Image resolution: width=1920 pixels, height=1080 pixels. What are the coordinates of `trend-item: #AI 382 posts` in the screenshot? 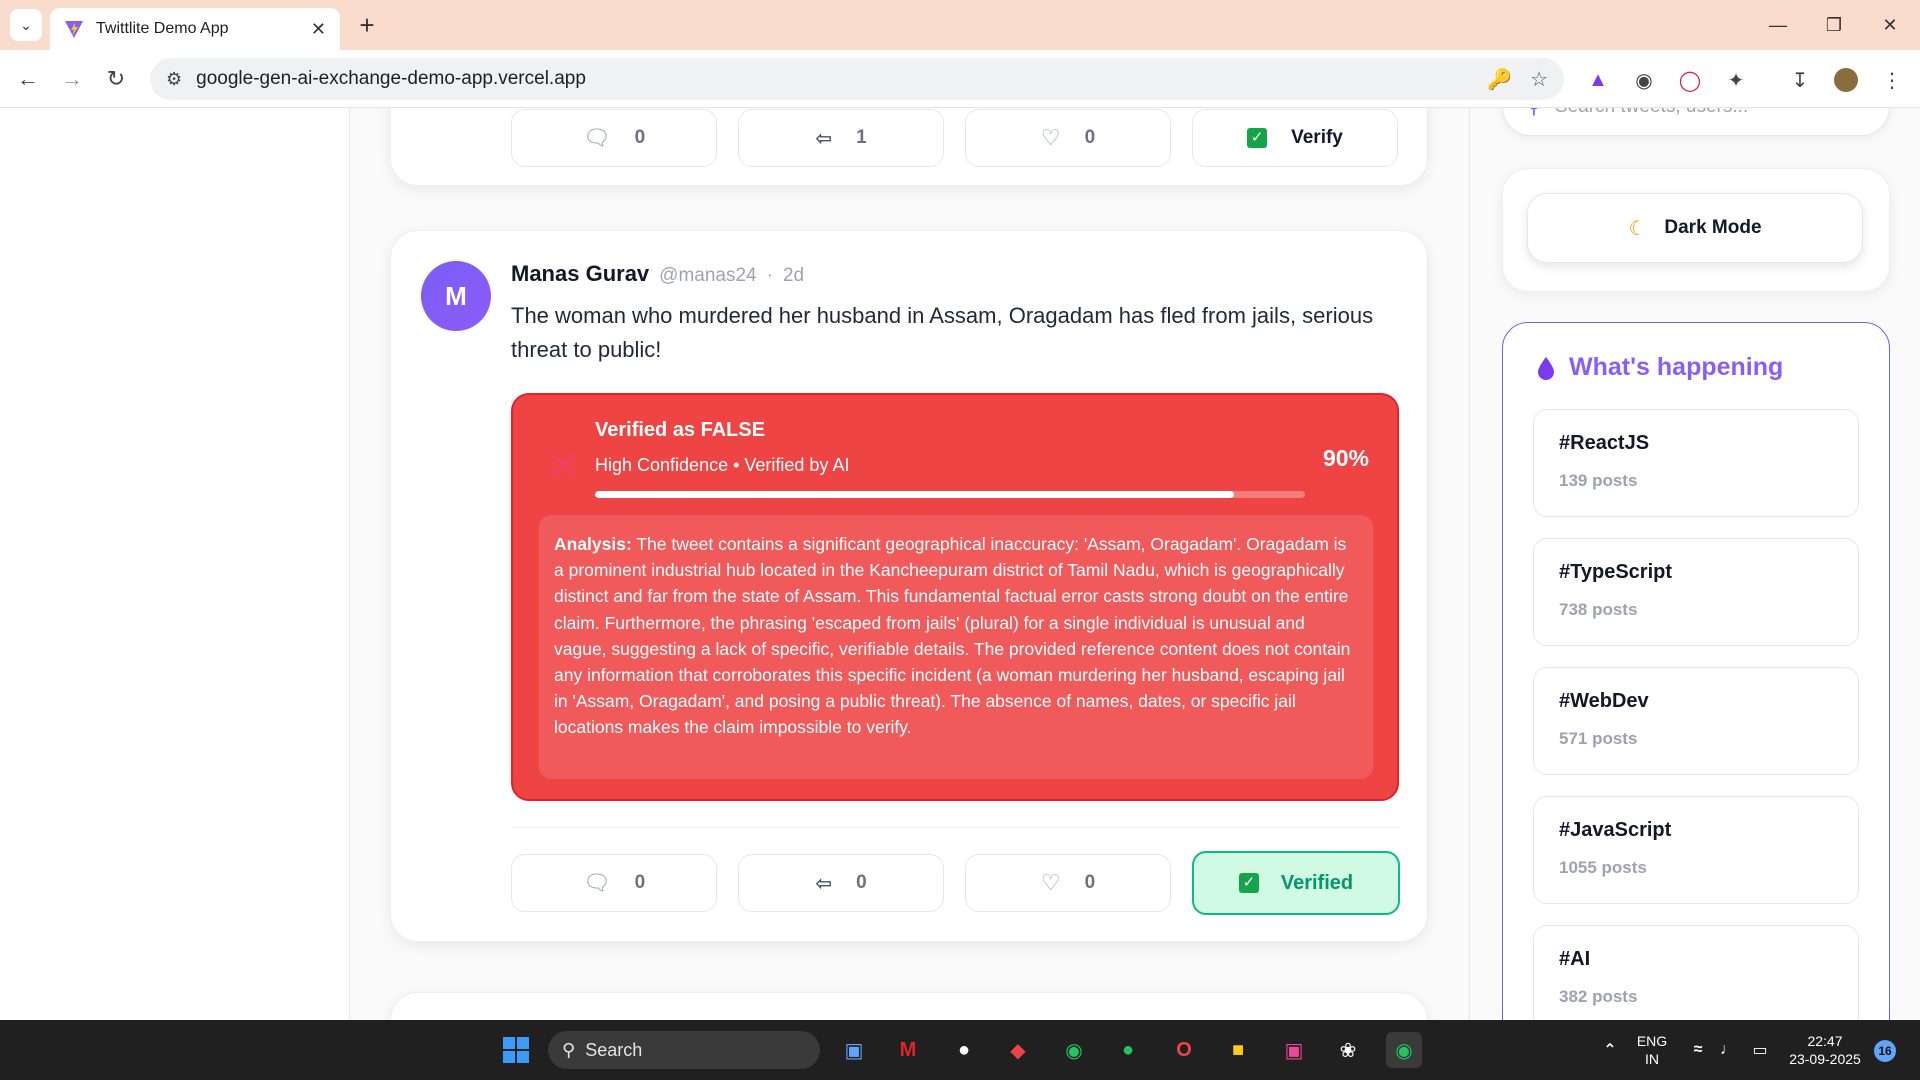 It's located at (1696, 972).